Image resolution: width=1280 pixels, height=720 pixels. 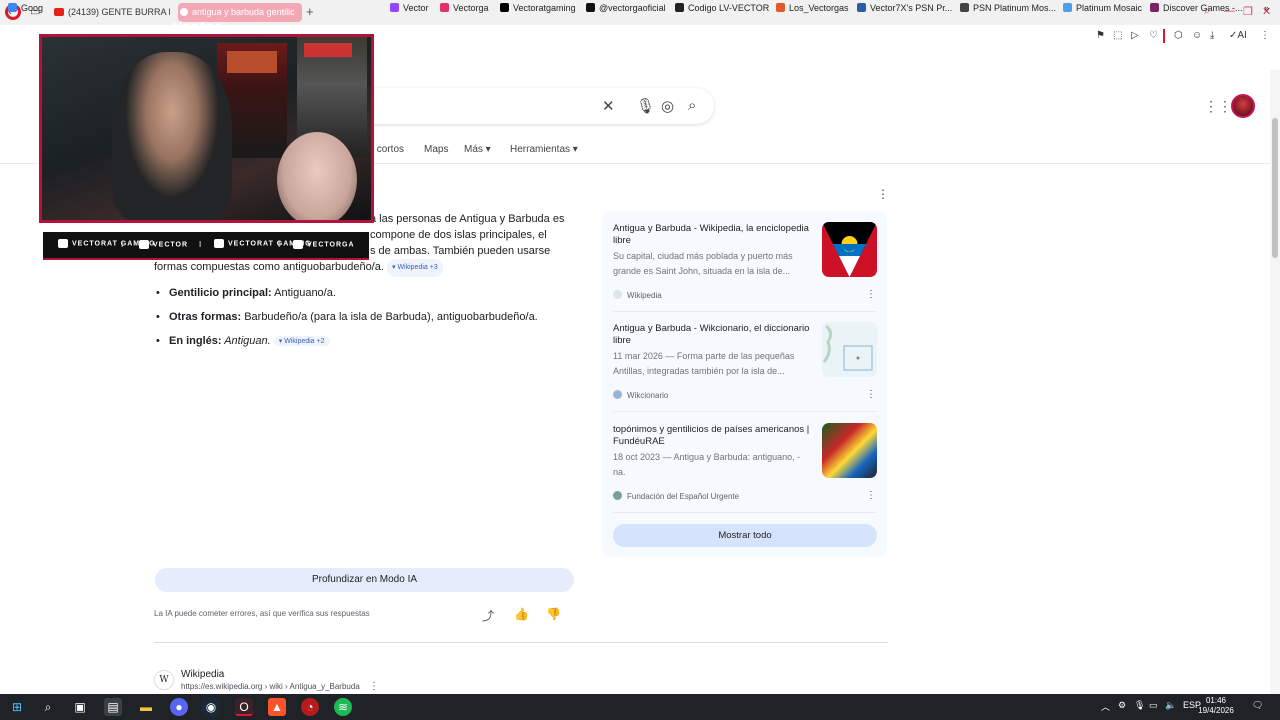 What do you see at coordinates (553, 614) in the screenshot?
I see `thumbs-down-icon: 👎` at bounding box center [553, 614].